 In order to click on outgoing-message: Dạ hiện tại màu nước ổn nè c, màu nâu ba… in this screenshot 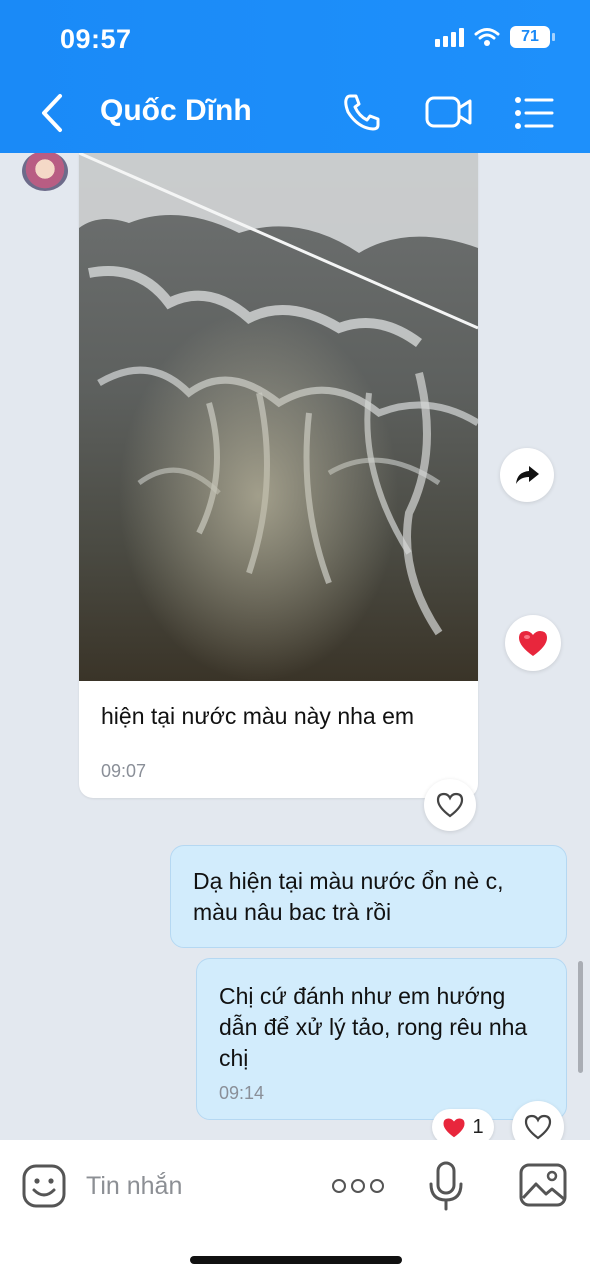, I will do `click(368, 896)`.